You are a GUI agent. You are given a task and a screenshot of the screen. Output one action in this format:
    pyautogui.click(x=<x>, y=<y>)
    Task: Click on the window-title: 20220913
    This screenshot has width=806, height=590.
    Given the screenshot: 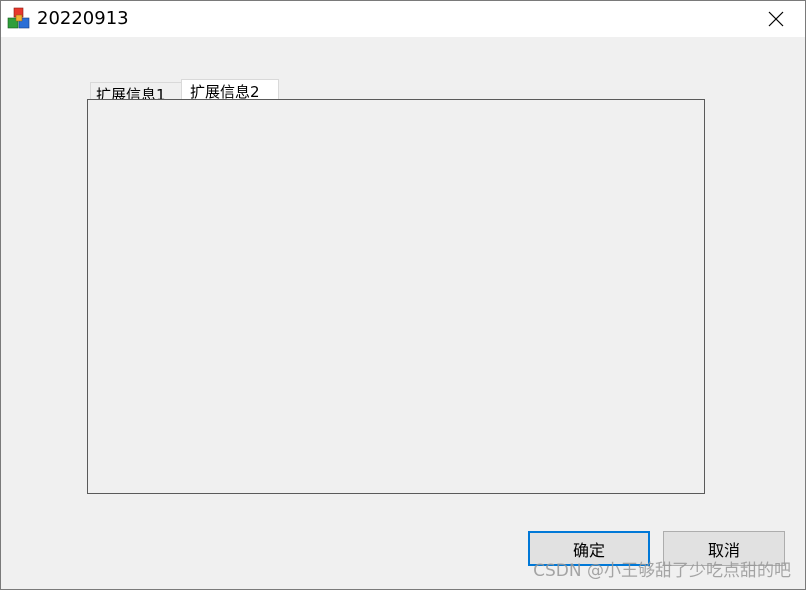 What is the action you would take?
    pyautogui.click(x=83, y=18)
    